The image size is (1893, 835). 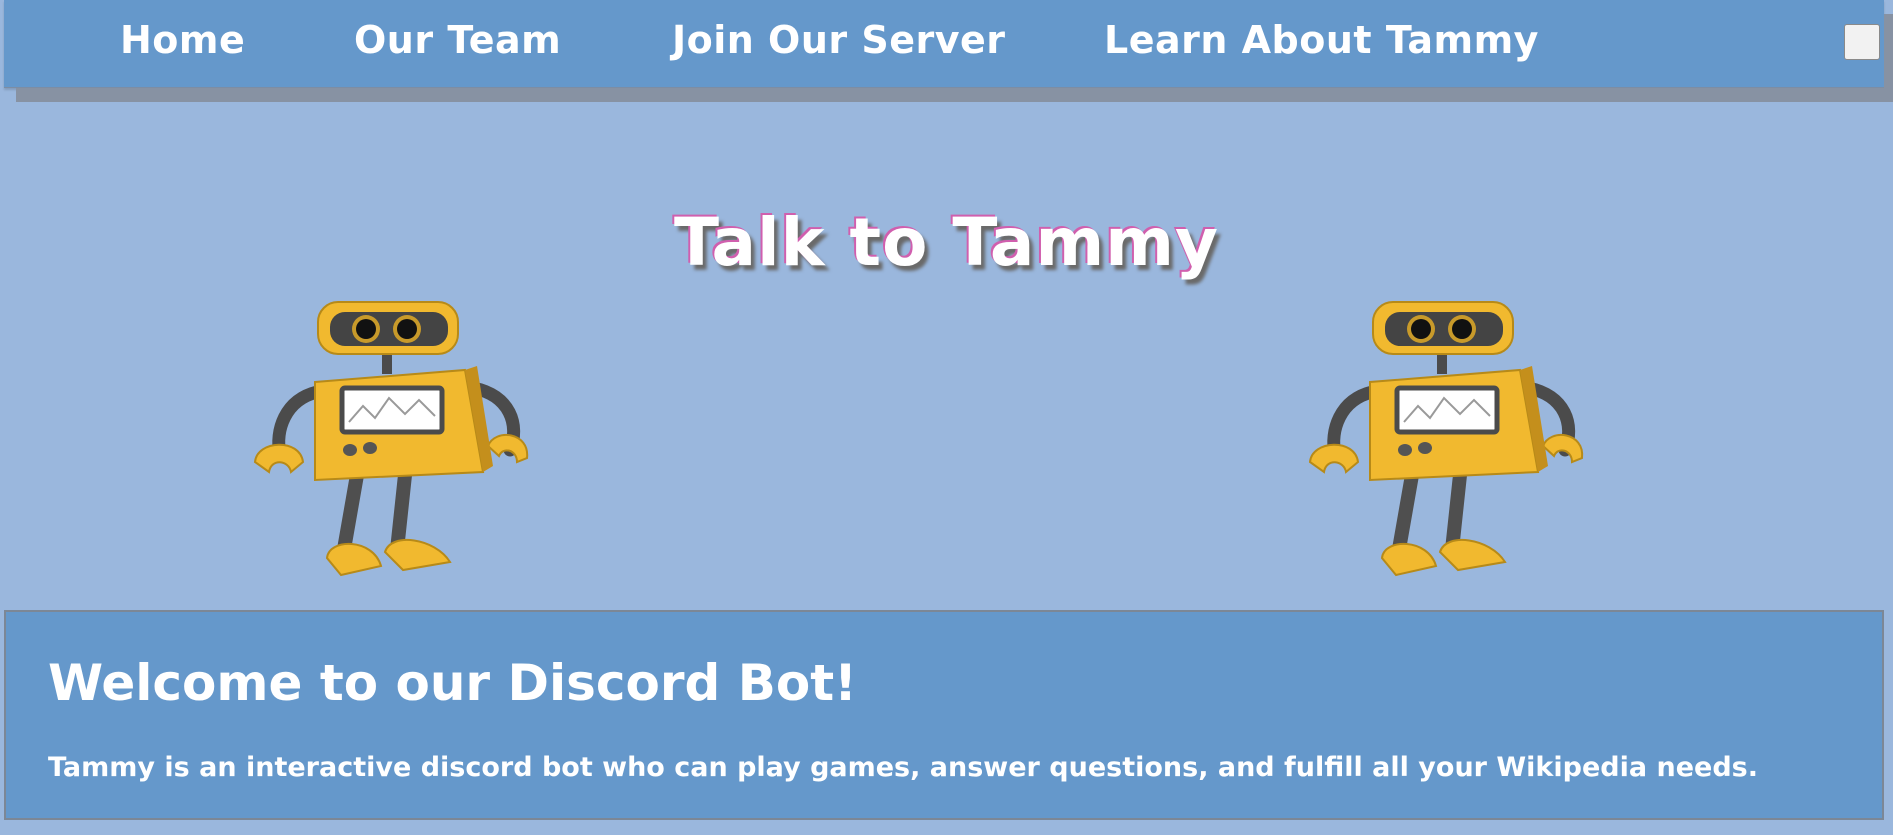 I want to click on robot-image-right, so click(x=1446, y=439).